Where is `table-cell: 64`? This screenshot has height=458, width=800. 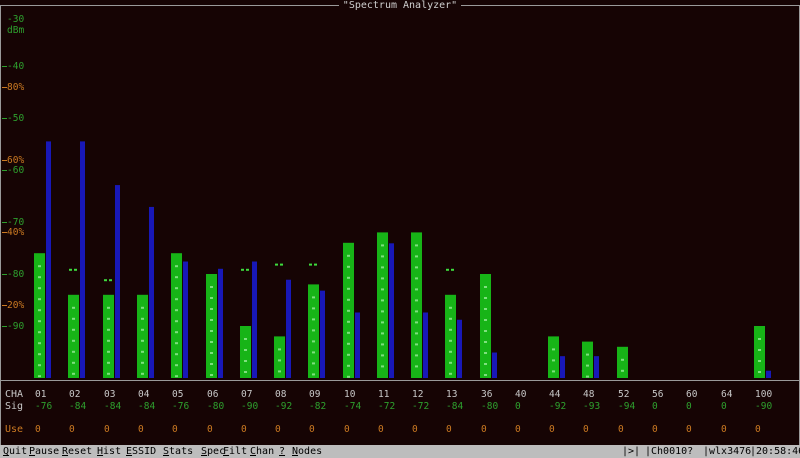
table-cell: 64 is located at coordinates (727, 394).